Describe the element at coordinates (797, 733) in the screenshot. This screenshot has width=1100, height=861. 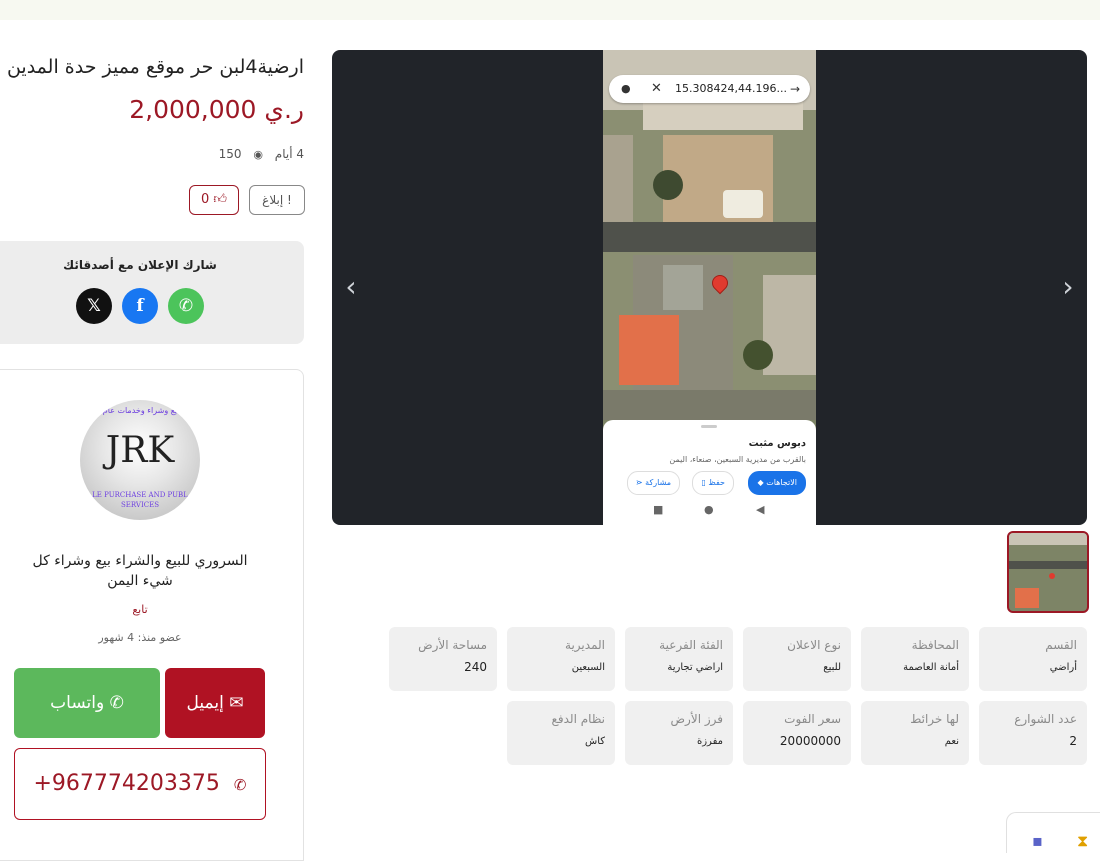
I see `detail-card: سعر الفوت 20000000` at that location.